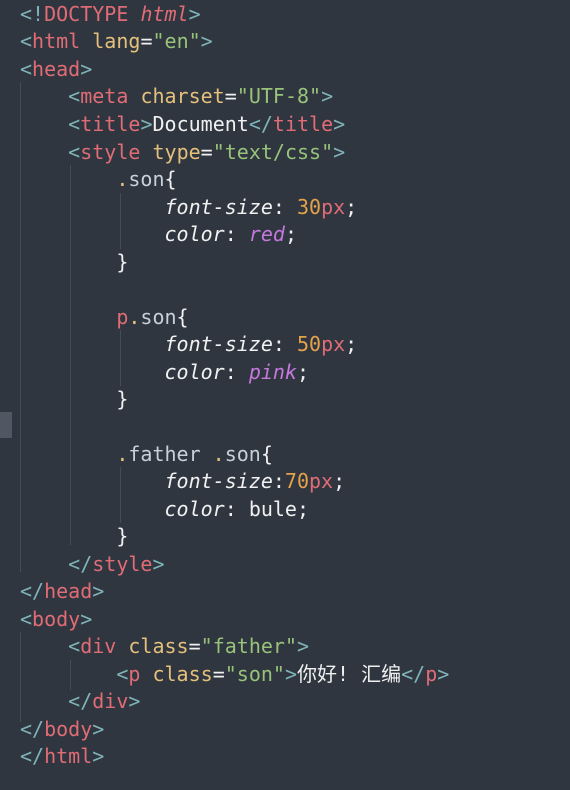  Describe the element at coordinates (122, 317) in the screenshot. I see `css-selector-tag: p` at that location.